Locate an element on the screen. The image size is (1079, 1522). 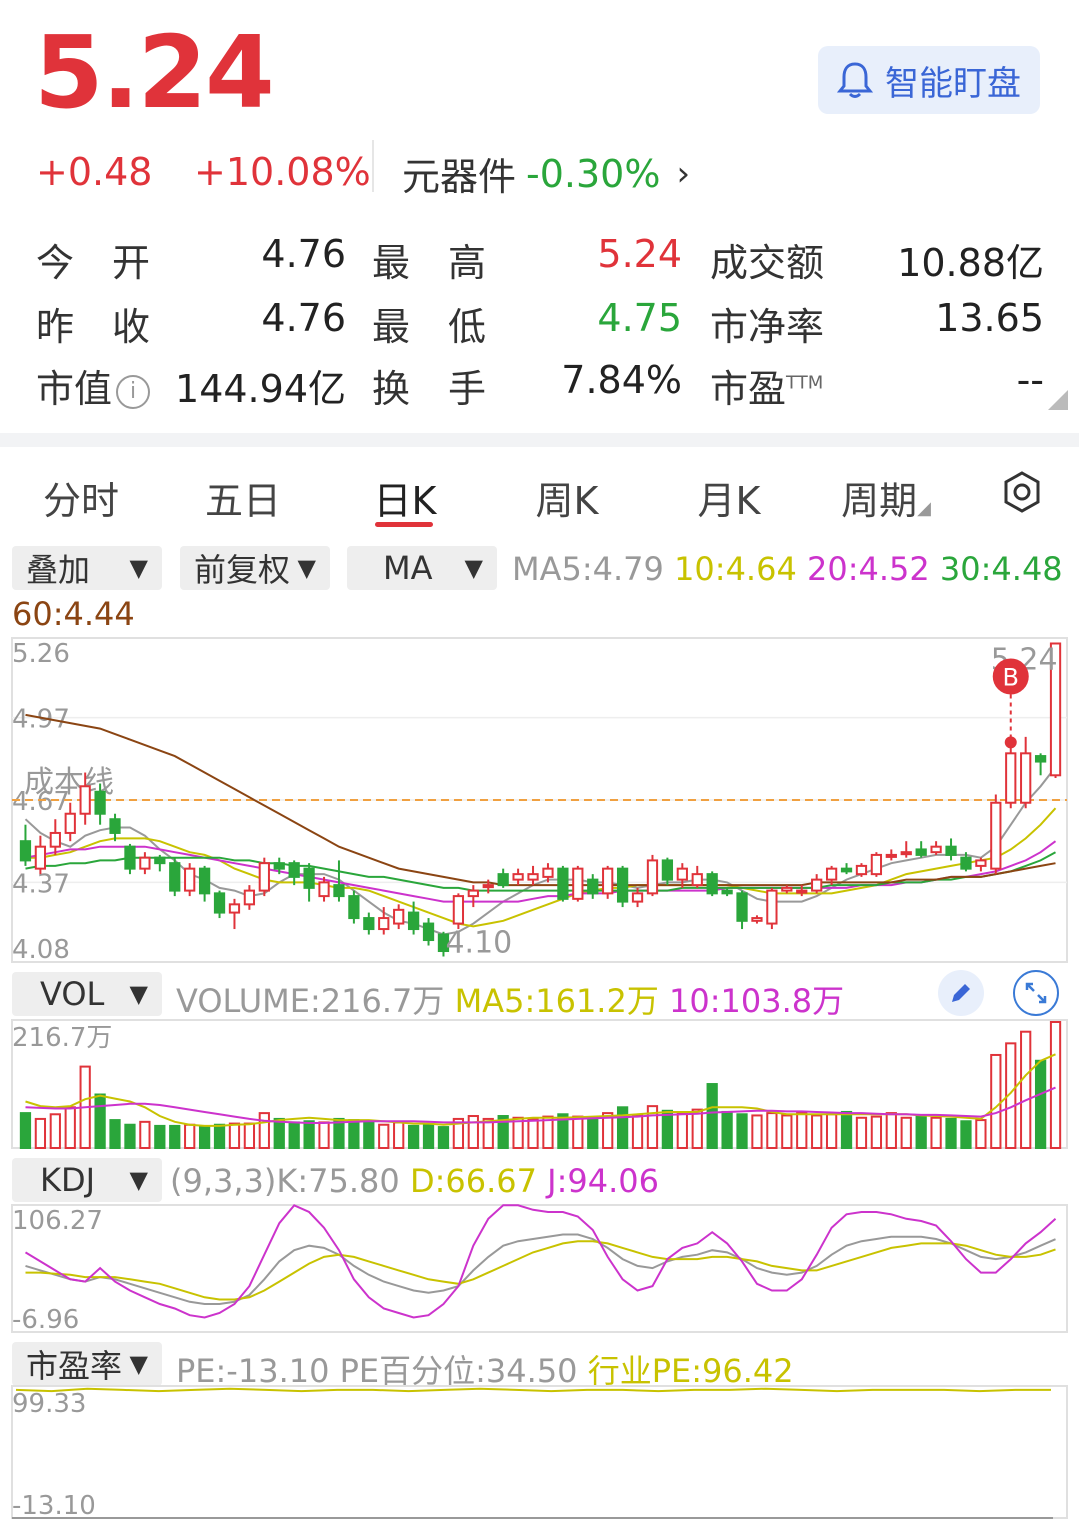
ma30-legend: 30:4.48 is located at coordinates (1001, 569).